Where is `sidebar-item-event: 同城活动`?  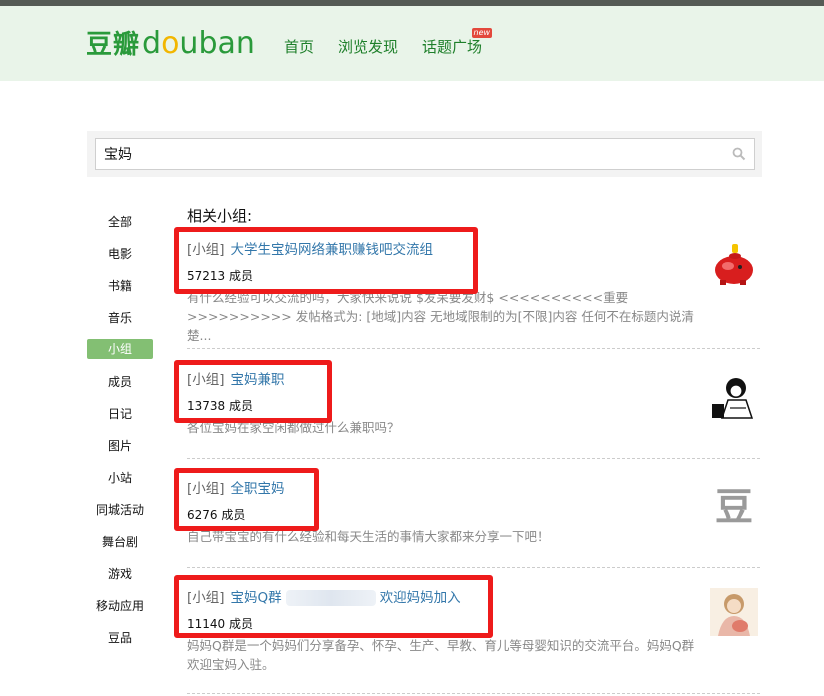 sidebar-item-event: 同城活动 is located at coordinates (120, 509).